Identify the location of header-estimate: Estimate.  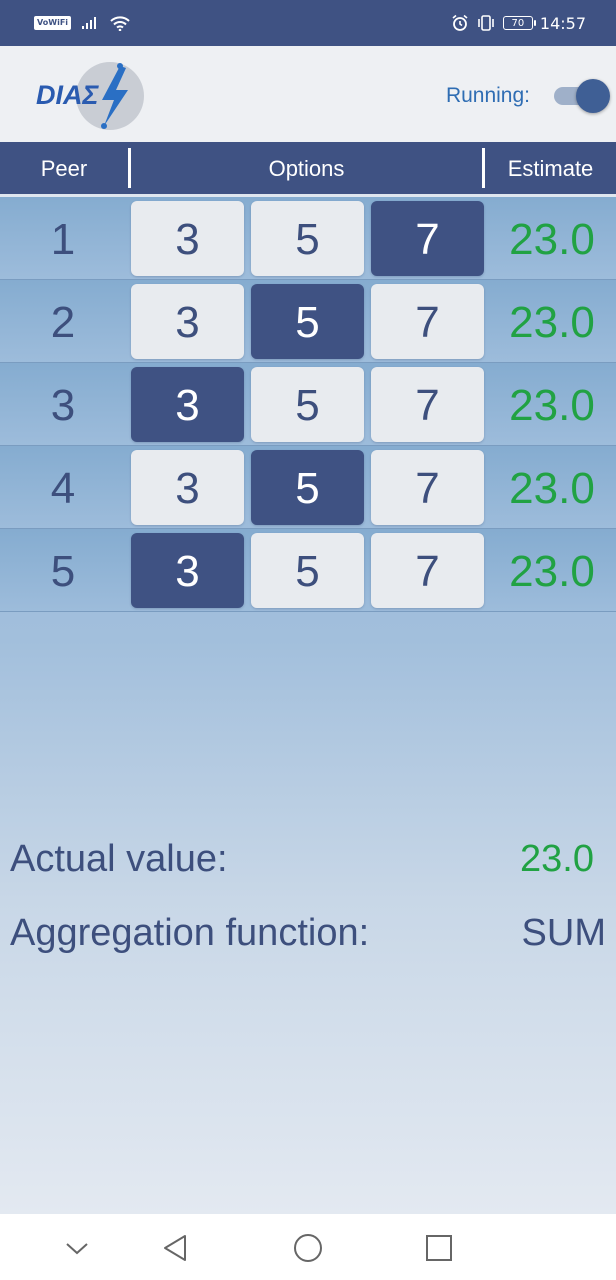
(550, 168).